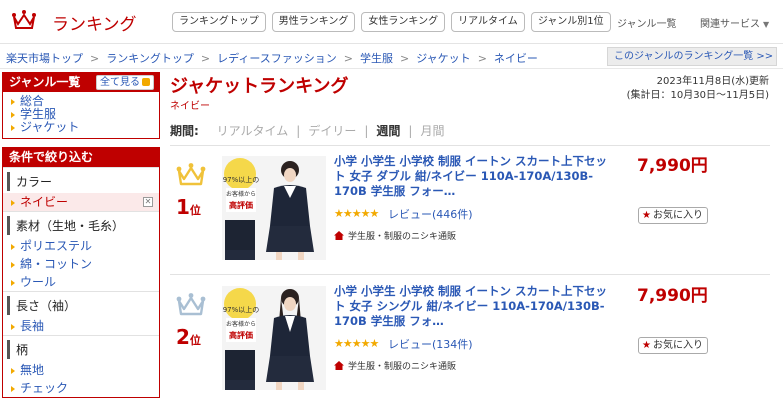 Image resolution: width=783 pixels, height=401 pixels. Describe the element at coordinates (692, 56) in the screenshot. I see `genre-ranking-list-button: このジャンルのランキング一覧 >>` at that location.